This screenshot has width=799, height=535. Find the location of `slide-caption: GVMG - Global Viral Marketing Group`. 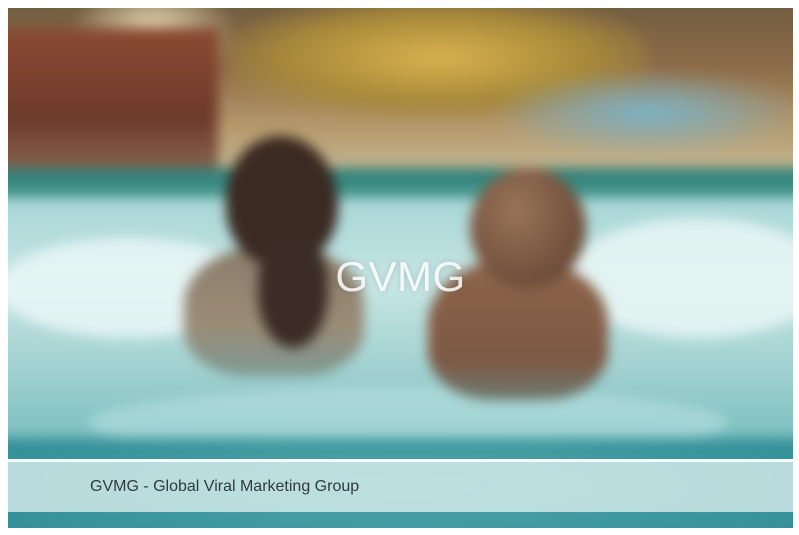

slide-caption: GVMG - Global Viral Marketing Group is located at coordinates (224, 487).